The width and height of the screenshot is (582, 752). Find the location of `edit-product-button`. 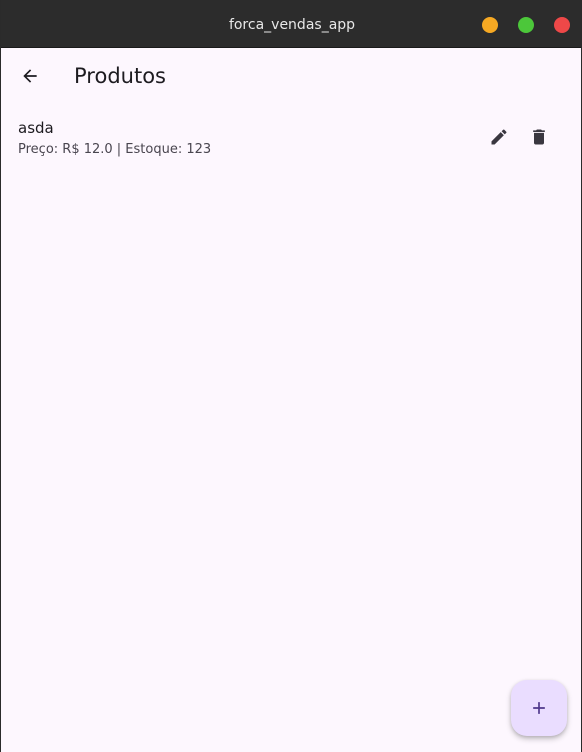

edit-product-button is located at coordinates (499, 137).